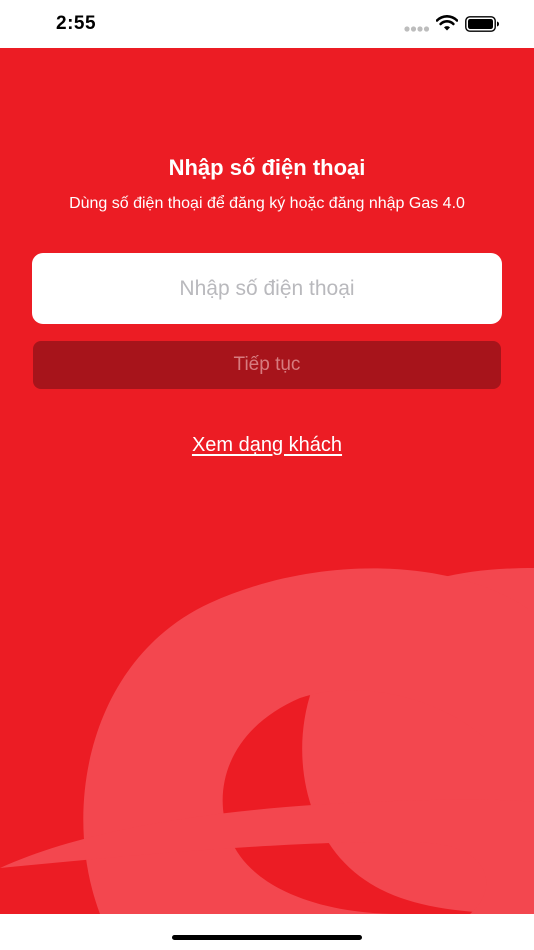 The image size is (534, 950). I want to click on battery-icon, so click(482, 24).